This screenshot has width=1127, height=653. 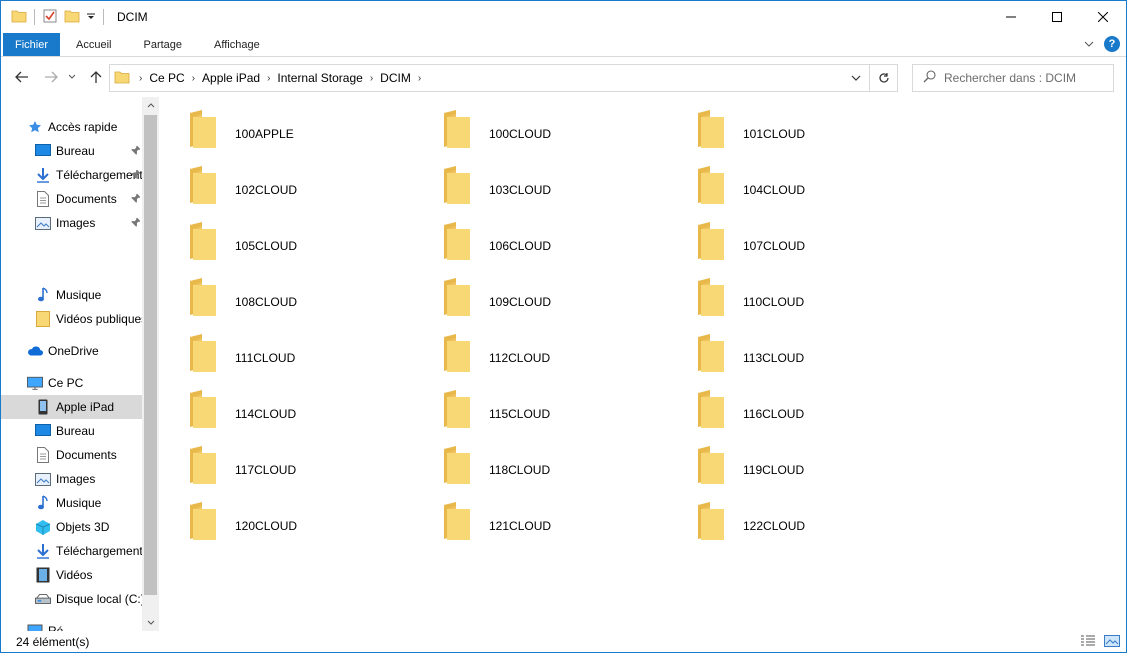 I want to click on back-button, so click(x=22, y=77).